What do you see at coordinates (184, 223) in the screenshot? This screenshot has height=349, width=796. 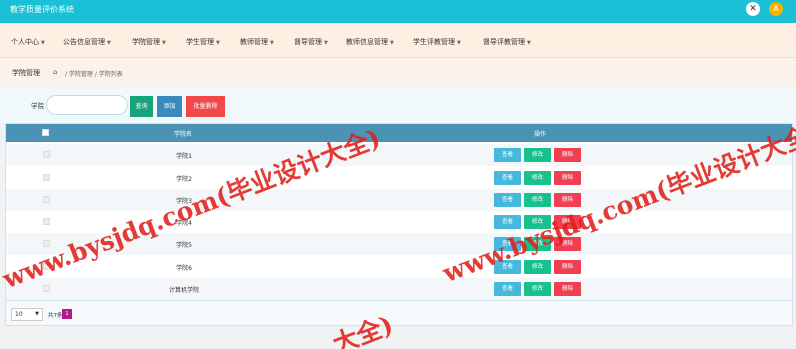 I see `college-name-cell: 学院4` at bounding box center [184, 223].